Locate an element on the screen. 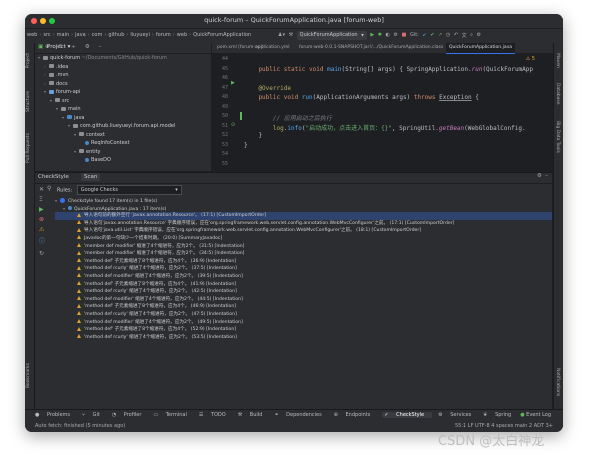 The width and height of the screenshot is (589, 458). run-config-select: QuickForumApplication ▾ is located at coordinates (331, 35).